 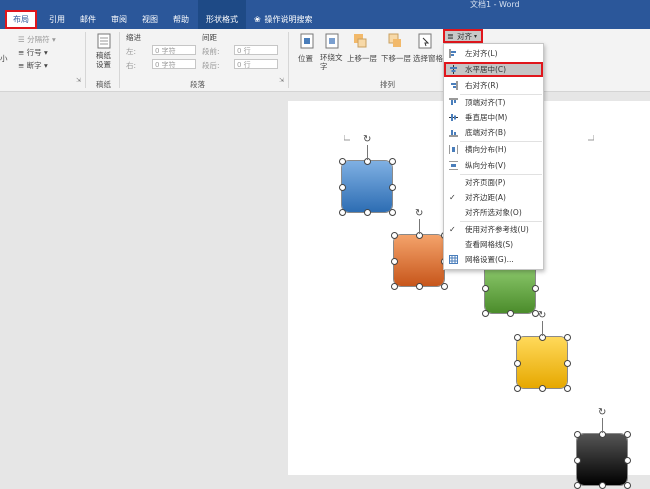 I want to click on align-button: ≣ 对齐 ▾, so click(x=463, y=36).